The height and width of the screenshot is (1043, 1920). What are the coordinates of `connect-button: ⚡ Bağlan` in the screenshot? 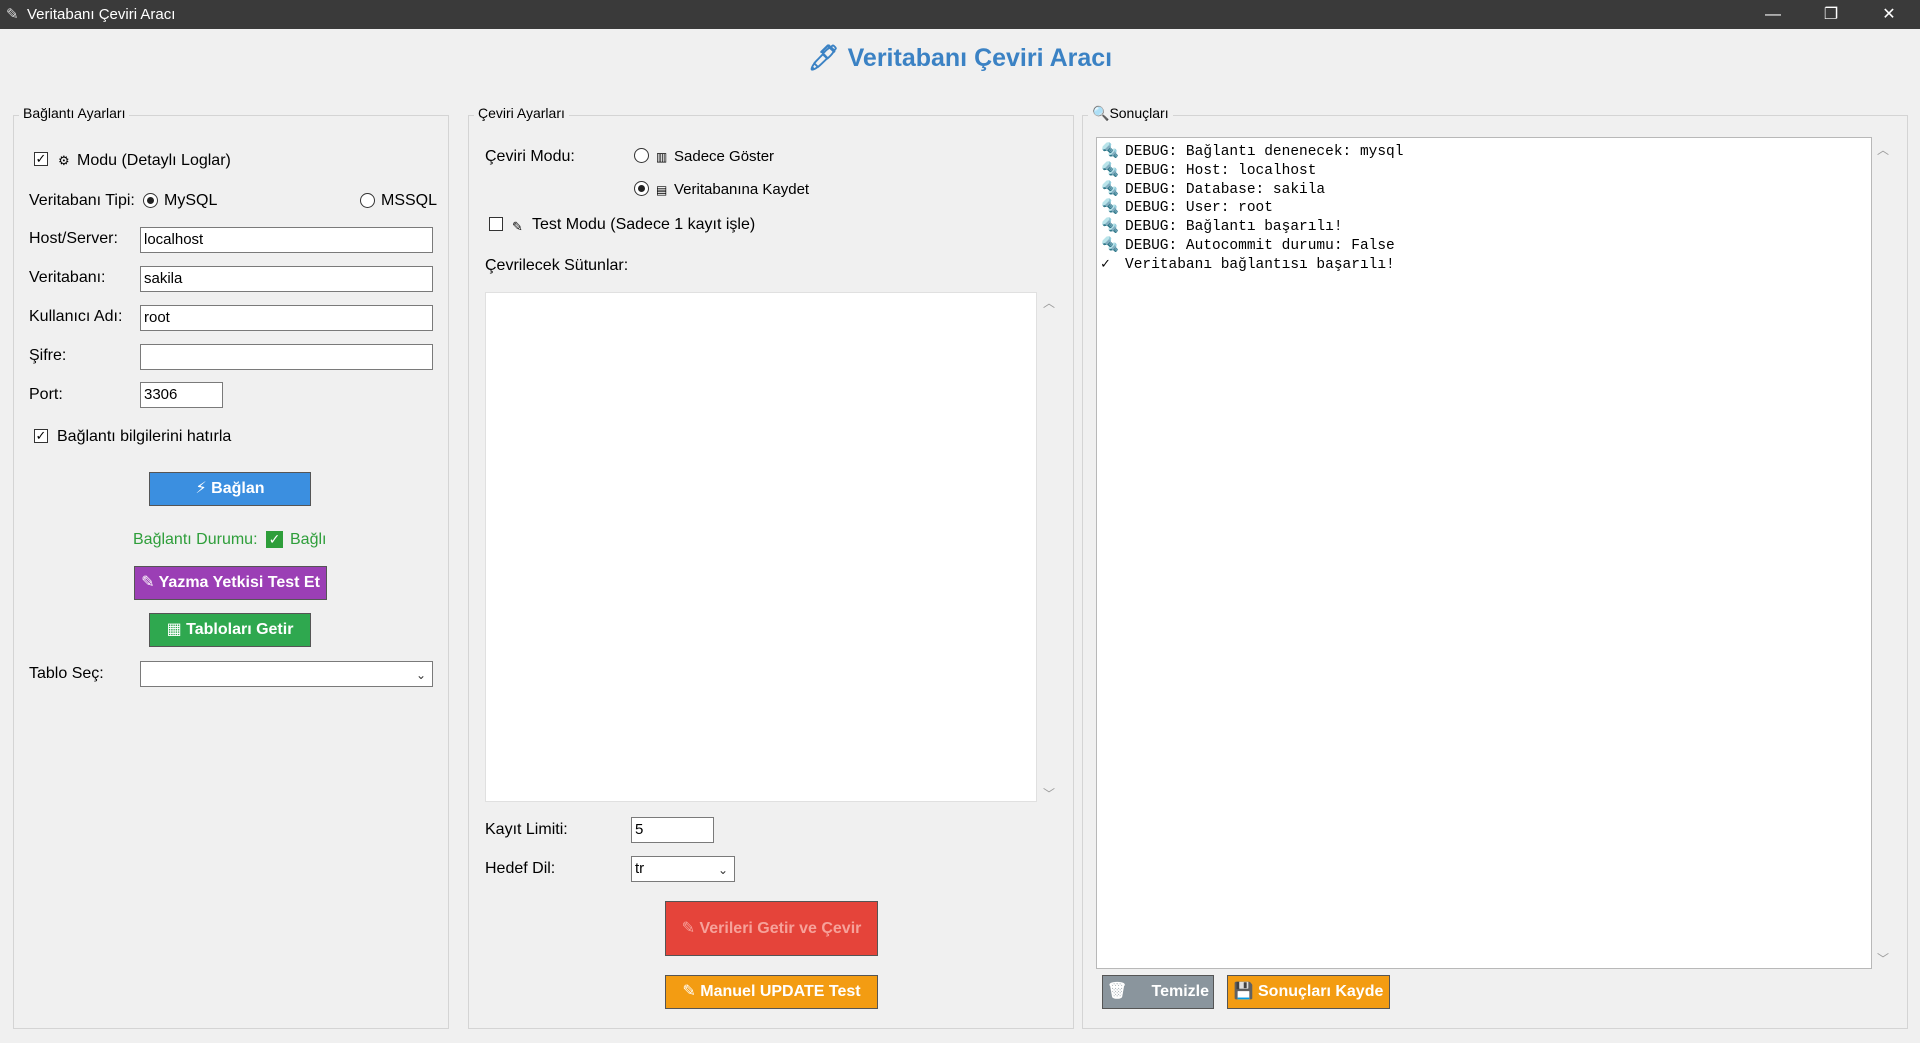 It's located at (230, 489).